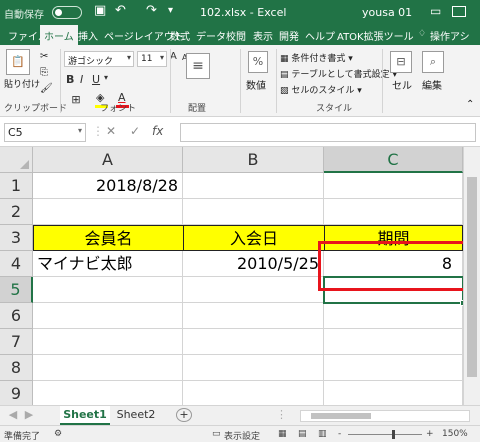 Image resolution: width=480 pixels, height=442 pixels. I want to click on cell-c7, so click(393, 342).